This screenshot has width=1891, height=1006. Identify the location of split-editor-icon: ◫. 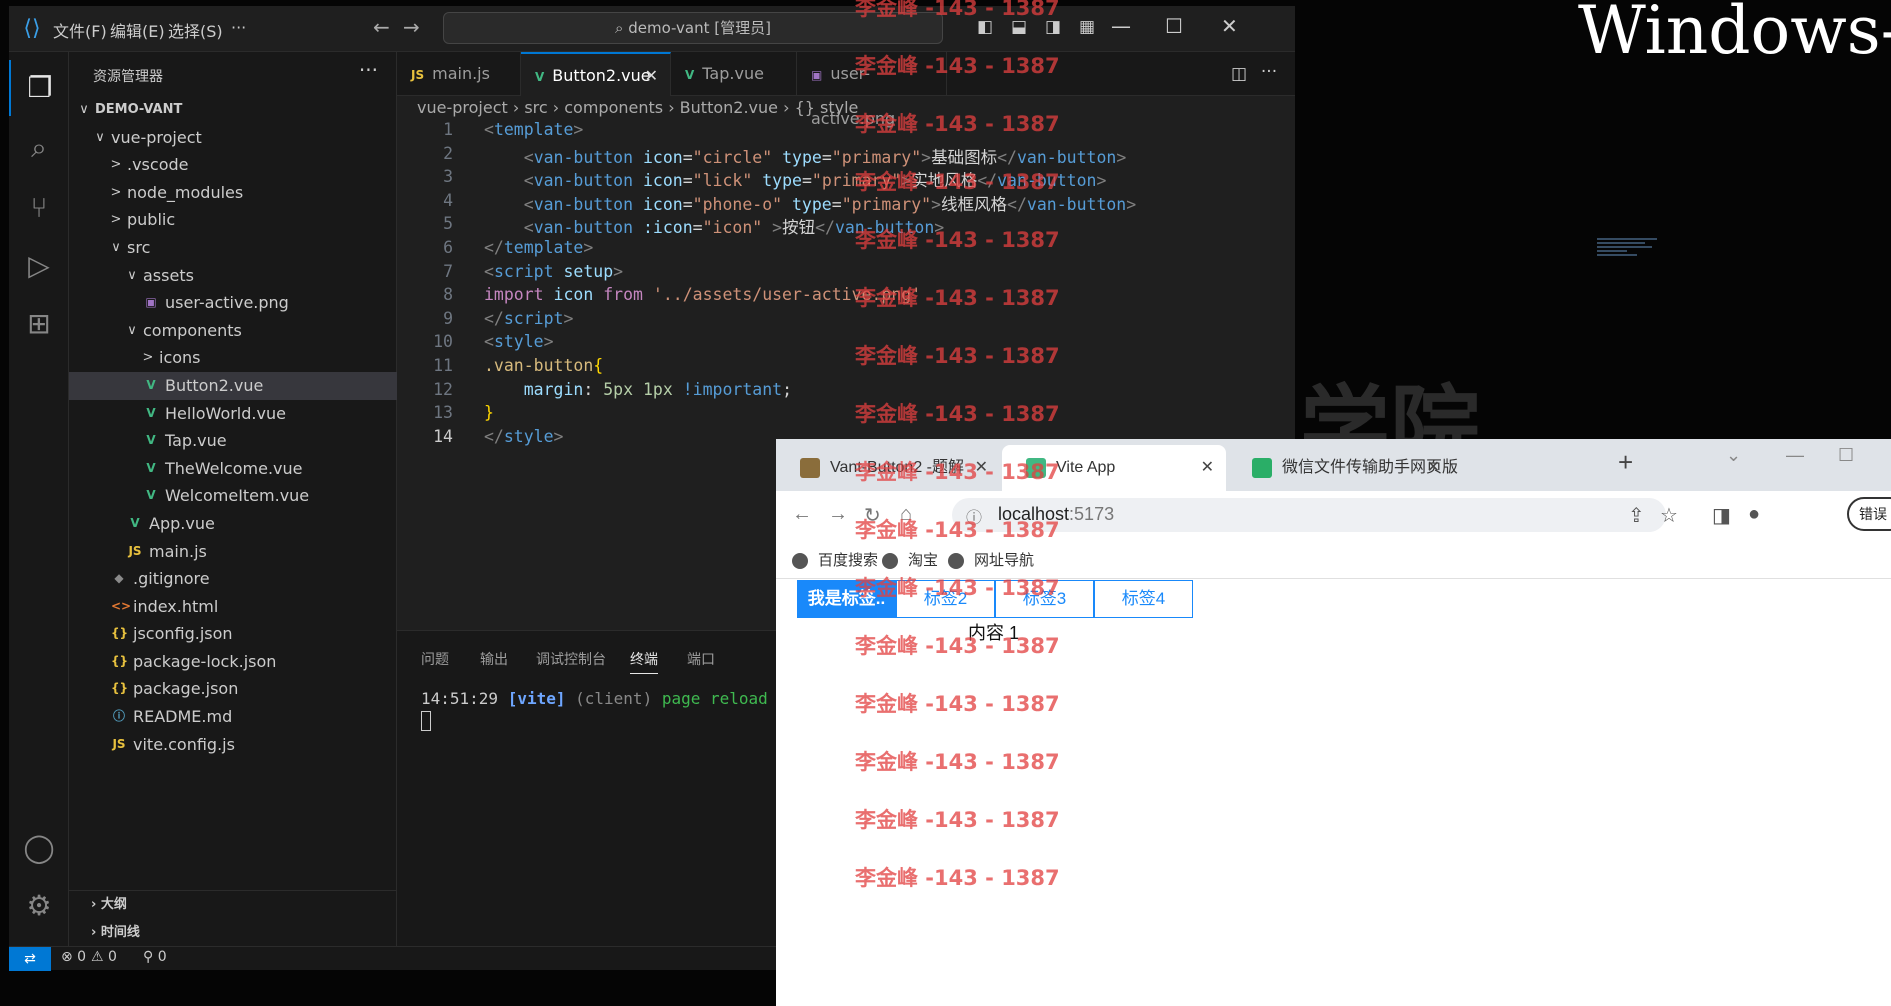
(1239, 74).